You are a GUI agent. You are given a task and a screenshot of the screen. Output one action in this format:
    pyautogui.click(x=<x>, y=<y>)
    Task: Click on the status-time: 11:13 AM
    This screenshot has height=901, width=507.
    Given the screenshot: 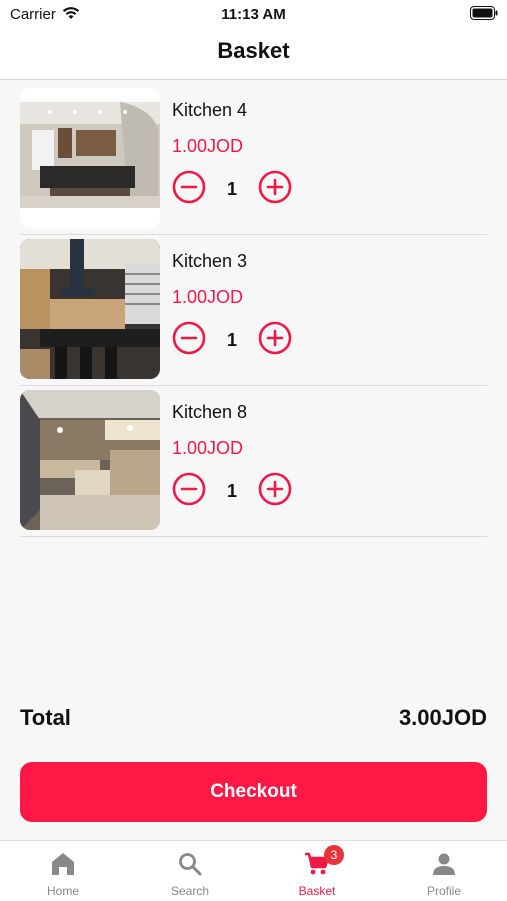 What is the action you would take?
    pyautogui.click(x=253, y=14)
    